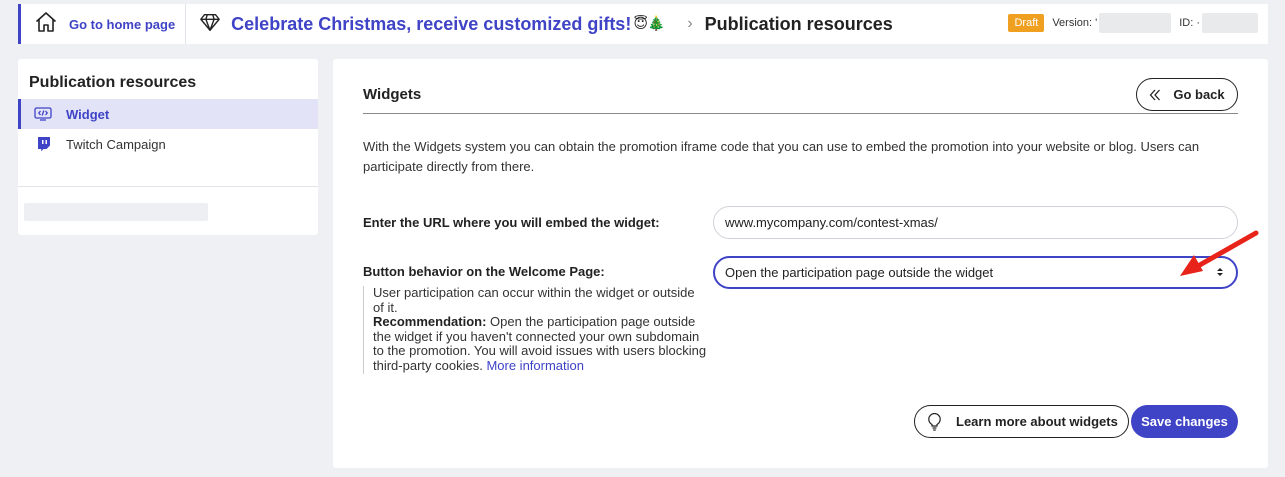 The image size is (1285, 477). What do you see at coordinates (46, 24) in the screenshot?
I see `home-icon` at bounding box center [46, 24].